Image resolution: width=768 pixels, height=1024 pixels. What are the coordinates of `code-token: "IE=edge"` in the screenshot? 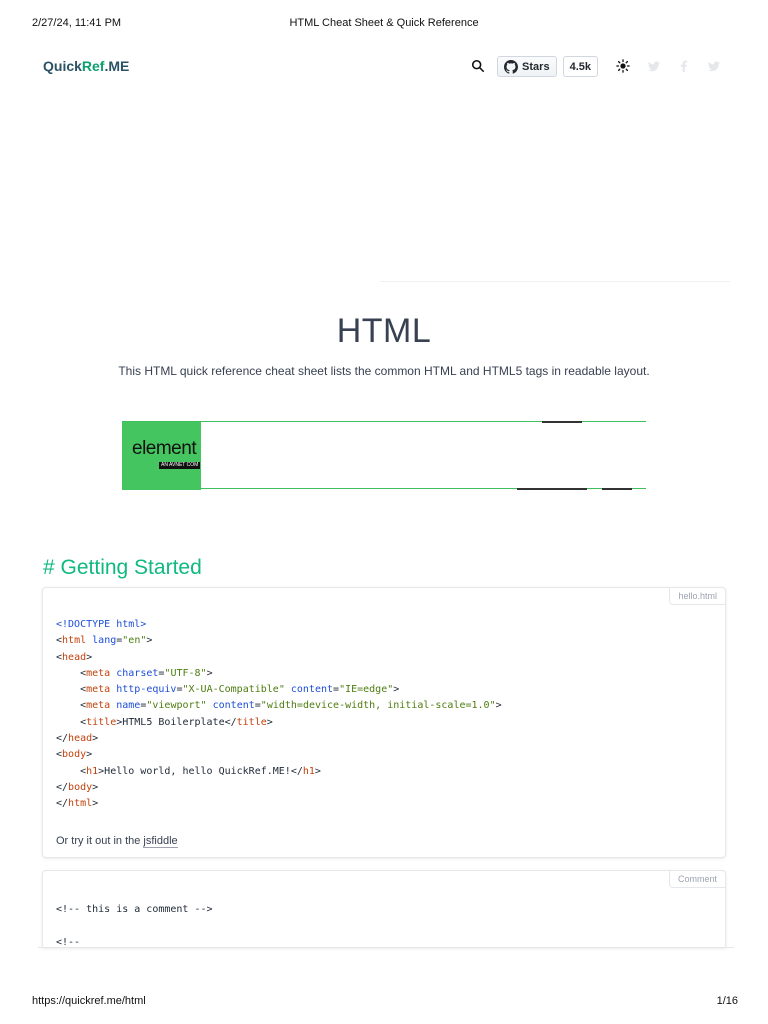 It's located at (366, 690).